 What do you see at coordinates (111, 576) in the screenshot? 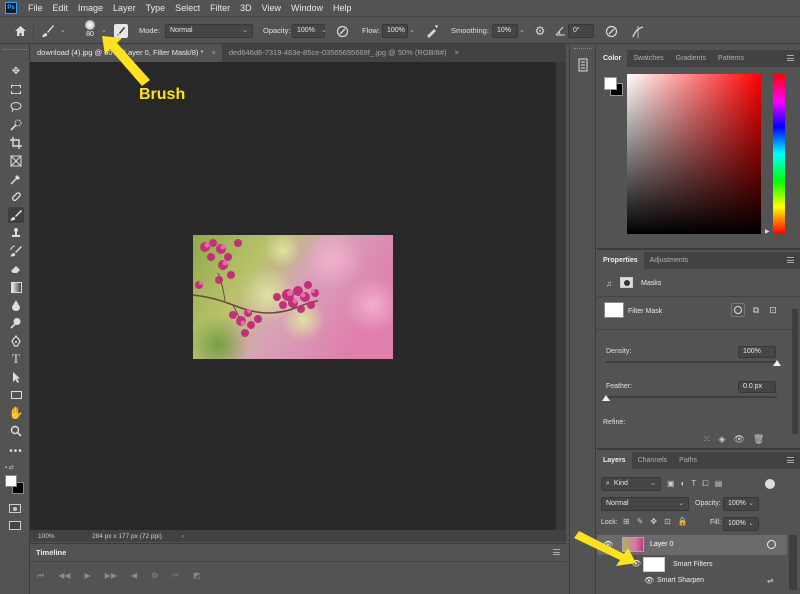
I see `next-frame-icon: ▶▶` at bounding box center [111, 576].